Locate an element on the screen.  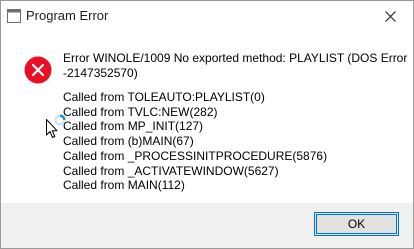
error-icon is located at coordinates (38, 70).